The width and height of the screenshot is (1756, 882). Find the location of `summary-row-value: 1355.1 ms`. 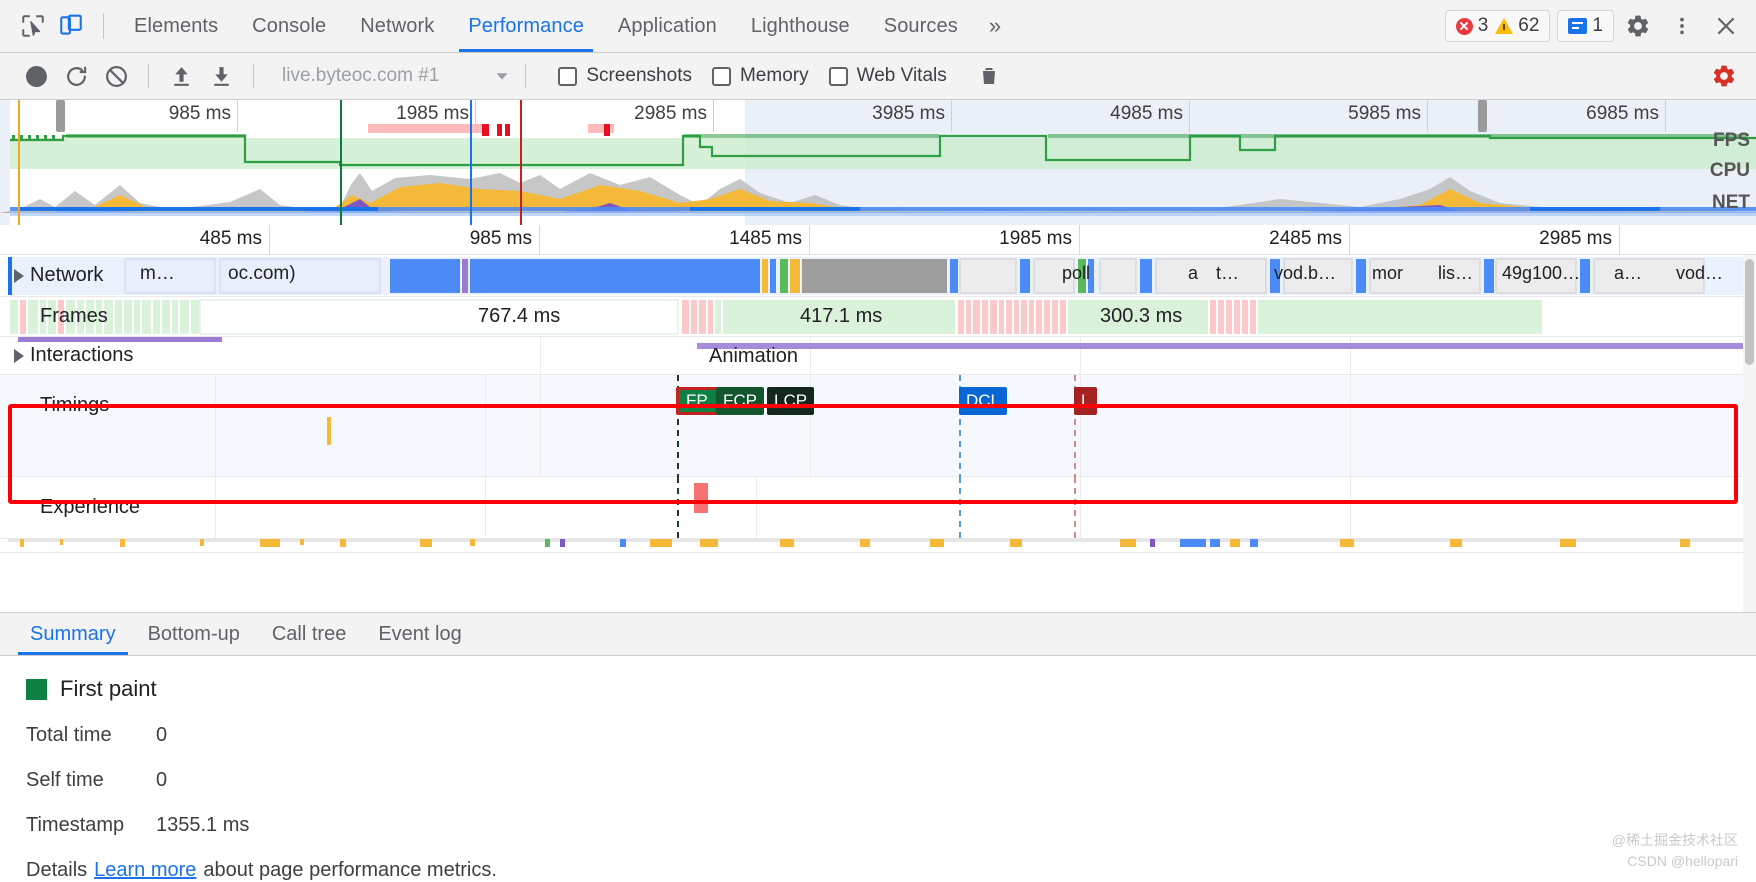

summary-row-value: 1355.1 ms is located at coordinates (203, 825).